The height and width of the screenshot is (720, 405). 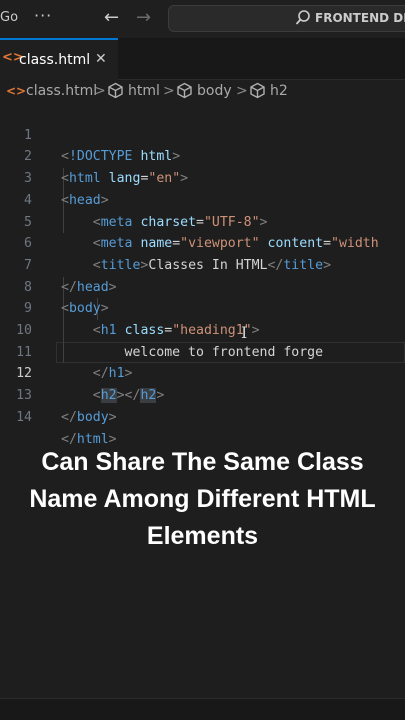 What do you see at coordinates (279, 91) in the screenshot?
I see `breadcrumb-item-h2: h2` at bounding box center [279, 91].